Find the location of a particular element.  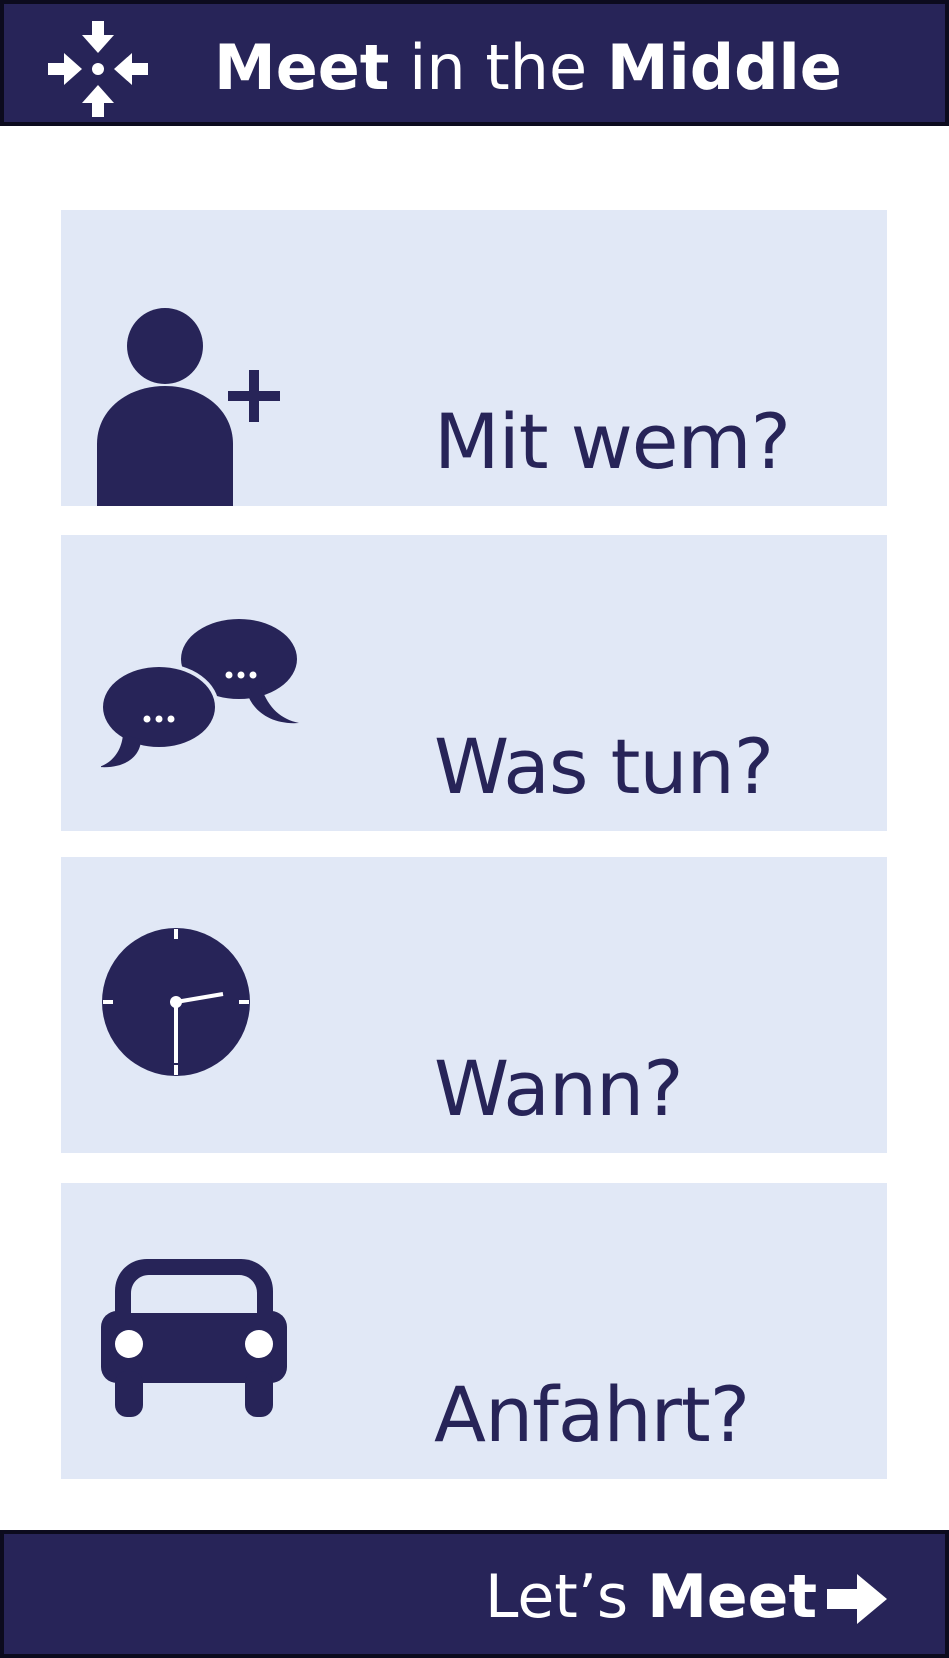

lets-meet-button: Let’s Meet is located at coordinates (474, 1594).